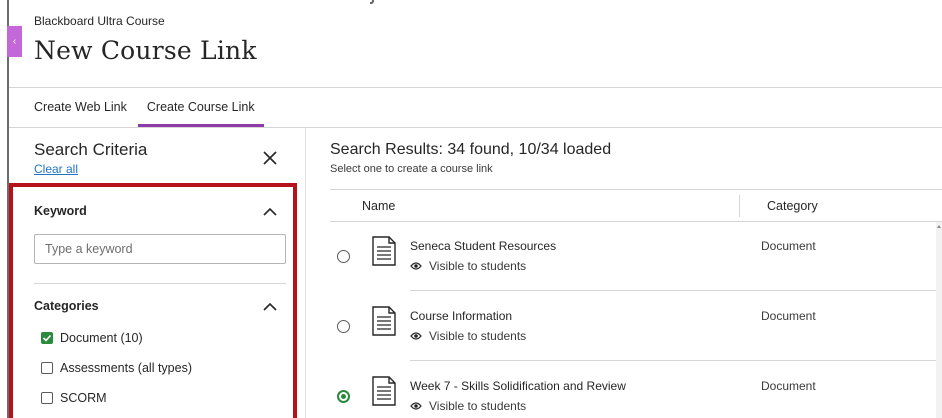  I want to click on row-title: Course Information, so click(461, 316).